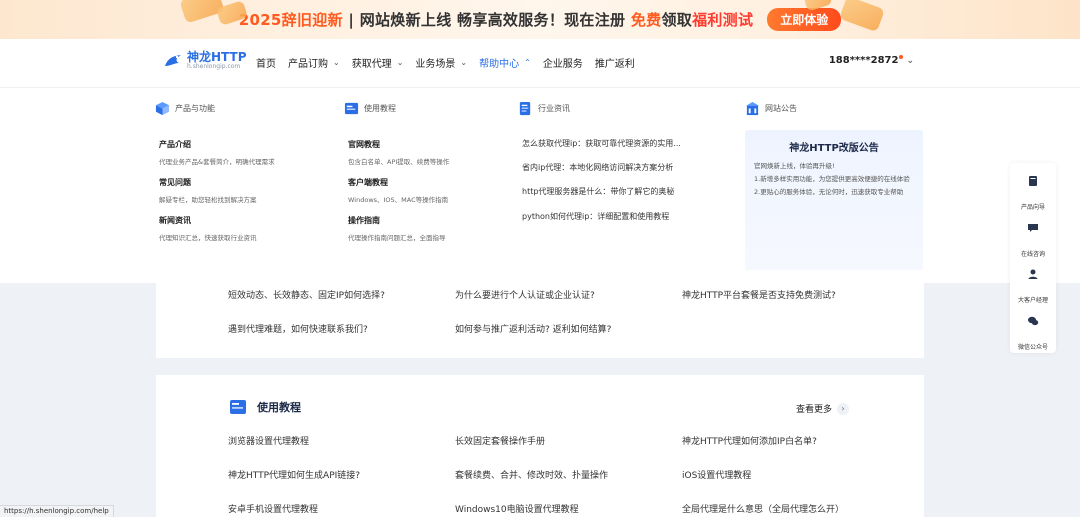 This screenshot has width=1080, height=517. What do you see at coordinates (843, 408) in the screenshot?
I see `chevron-right-icon: ›` at bounding box center [843, 408].